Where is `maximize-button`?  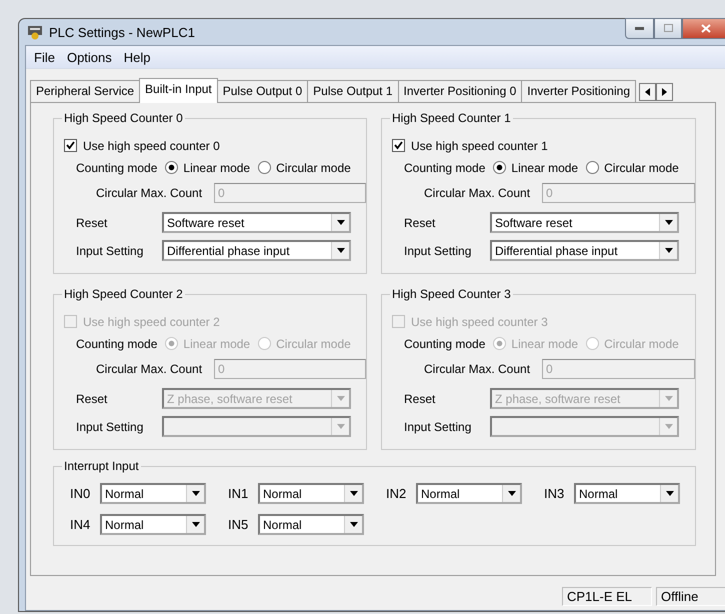 maximize-button is located at coordinates (668, 28).